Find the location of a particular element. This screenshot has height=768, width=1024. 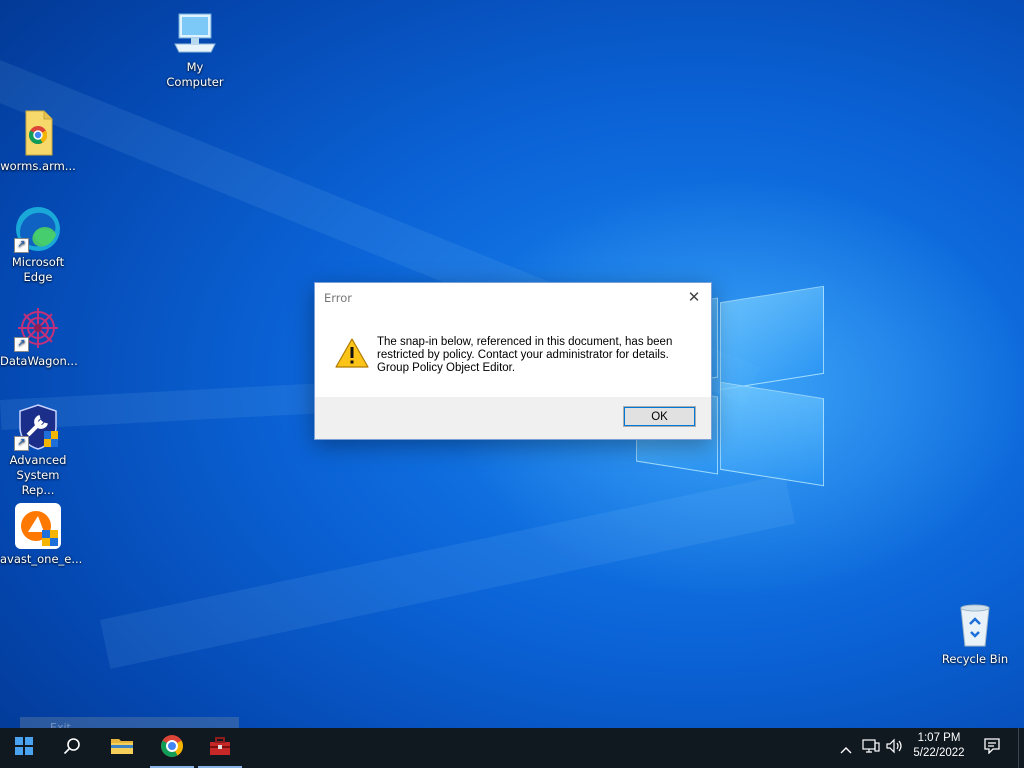

desktop-icon-recycle-bin: Recycle Bin is located at coordinates (975, 634).